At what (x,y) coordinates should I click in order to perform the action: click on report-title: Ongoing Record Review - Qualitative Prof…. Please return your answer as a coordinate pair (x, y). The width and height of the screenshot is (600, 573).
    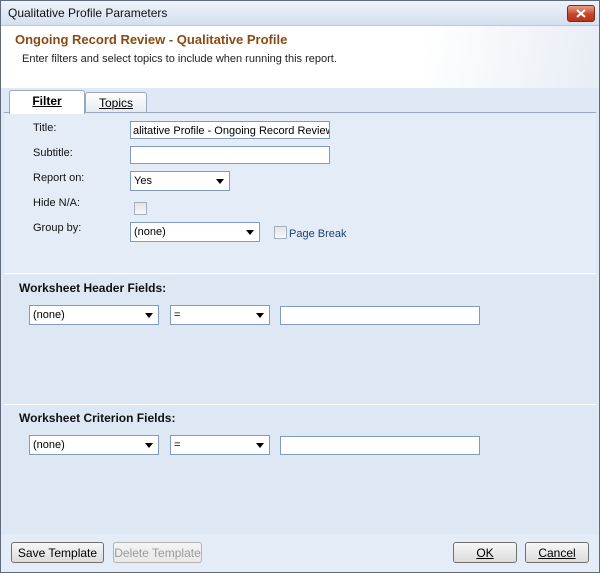
    Looking at the image, I should click on (152, 40).